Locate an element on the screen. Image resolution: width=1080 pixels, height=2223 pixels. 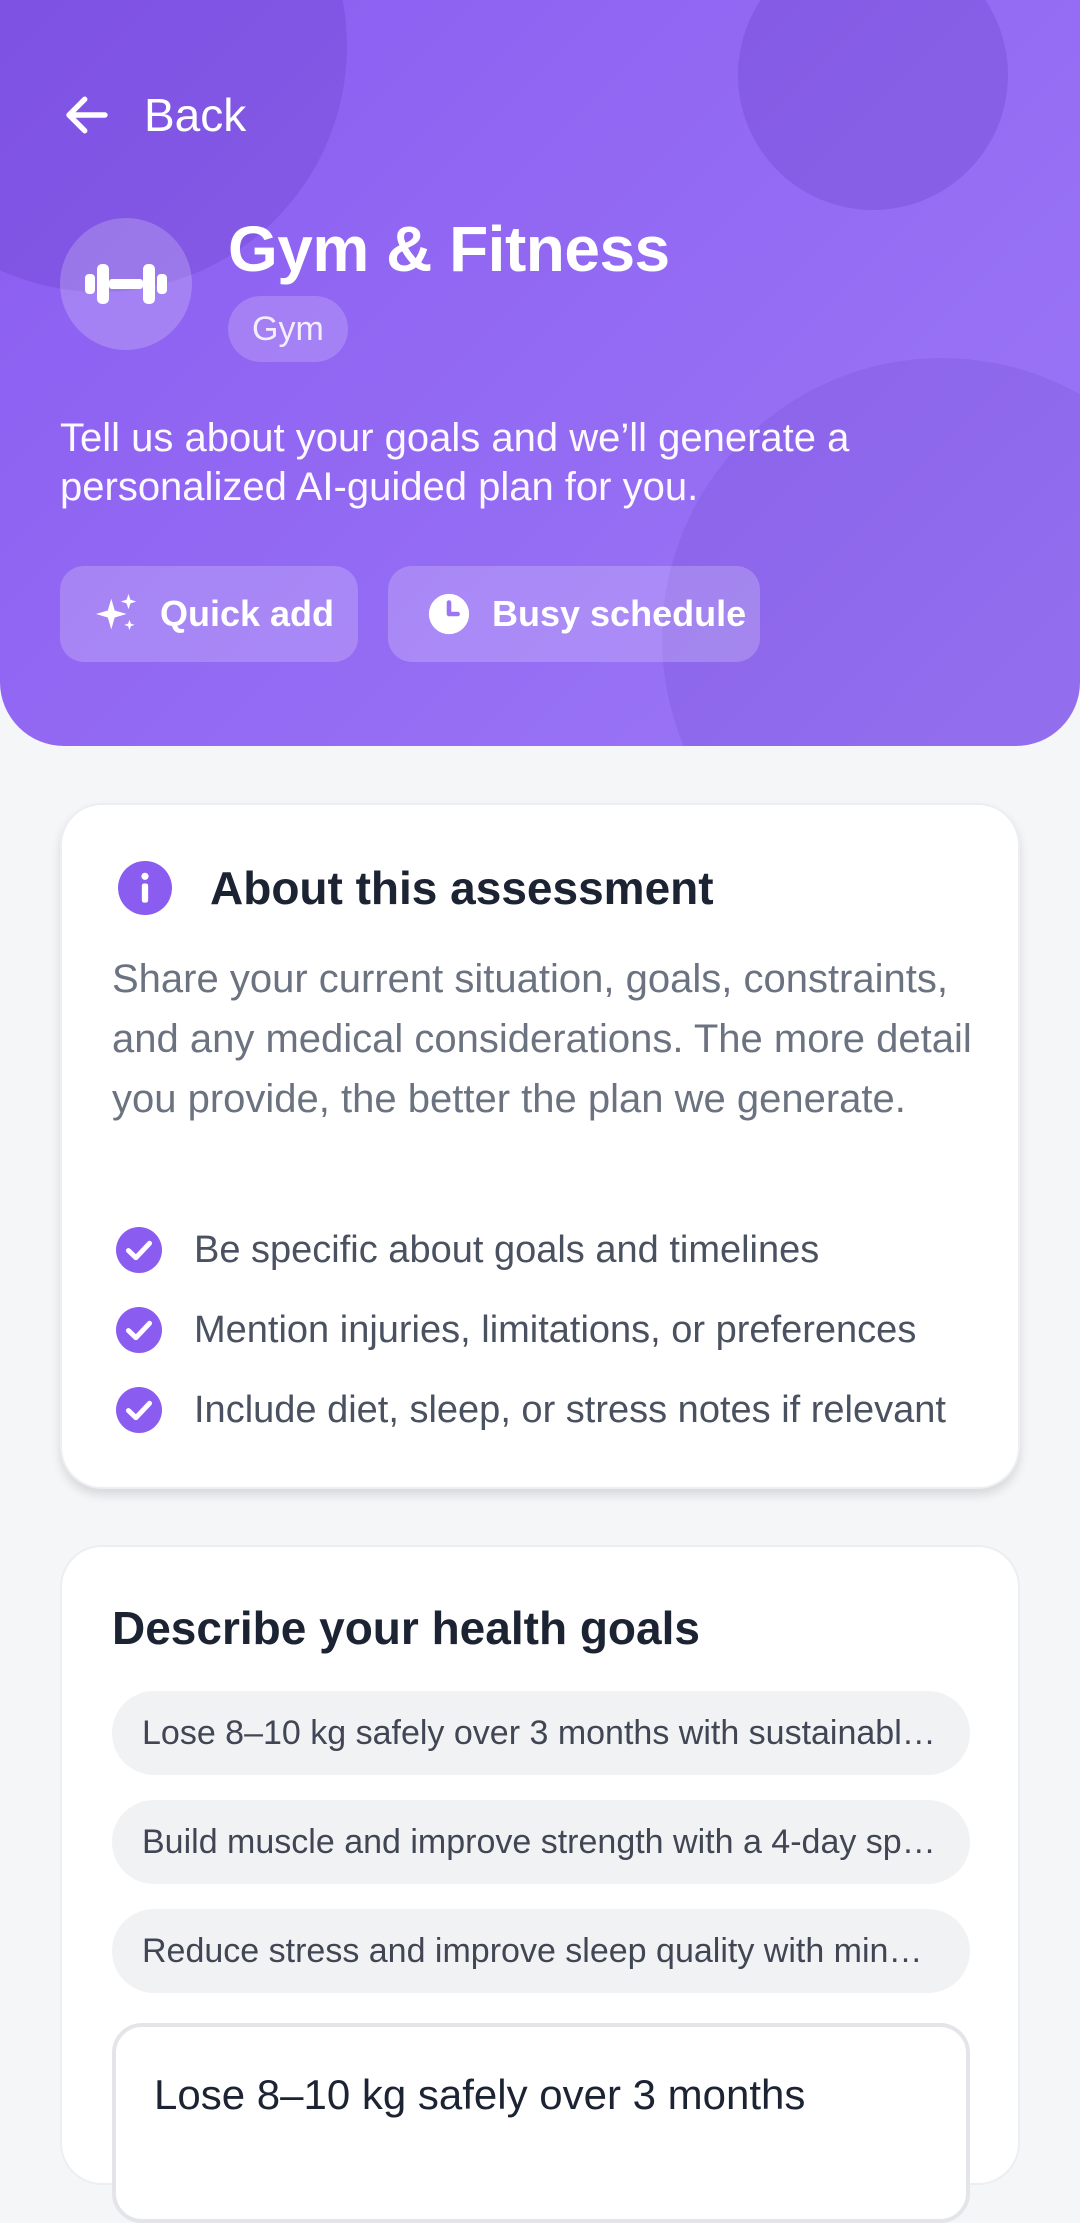
category-icon-badge is located at coordinates (126, 284).